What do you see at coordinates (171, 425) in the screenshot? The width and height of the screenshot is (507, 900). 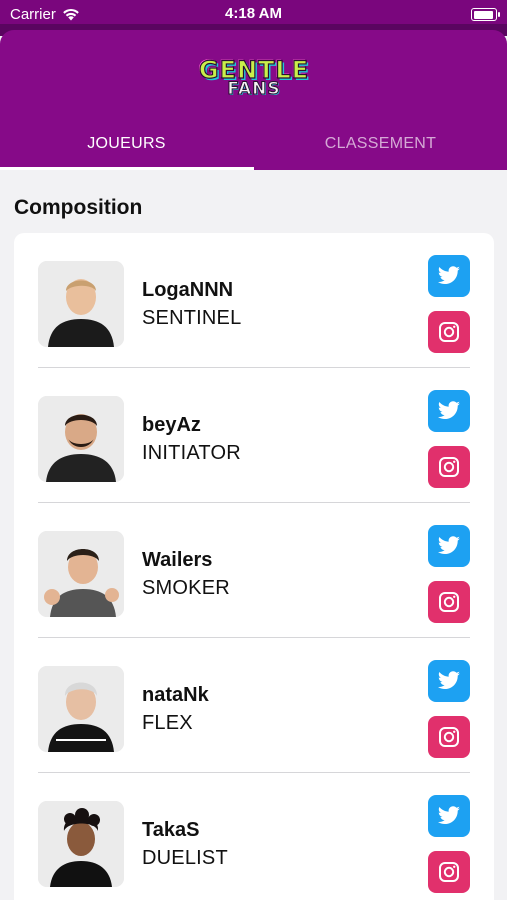 I see `player-name: beyAz` at bounding box center [171, 425].